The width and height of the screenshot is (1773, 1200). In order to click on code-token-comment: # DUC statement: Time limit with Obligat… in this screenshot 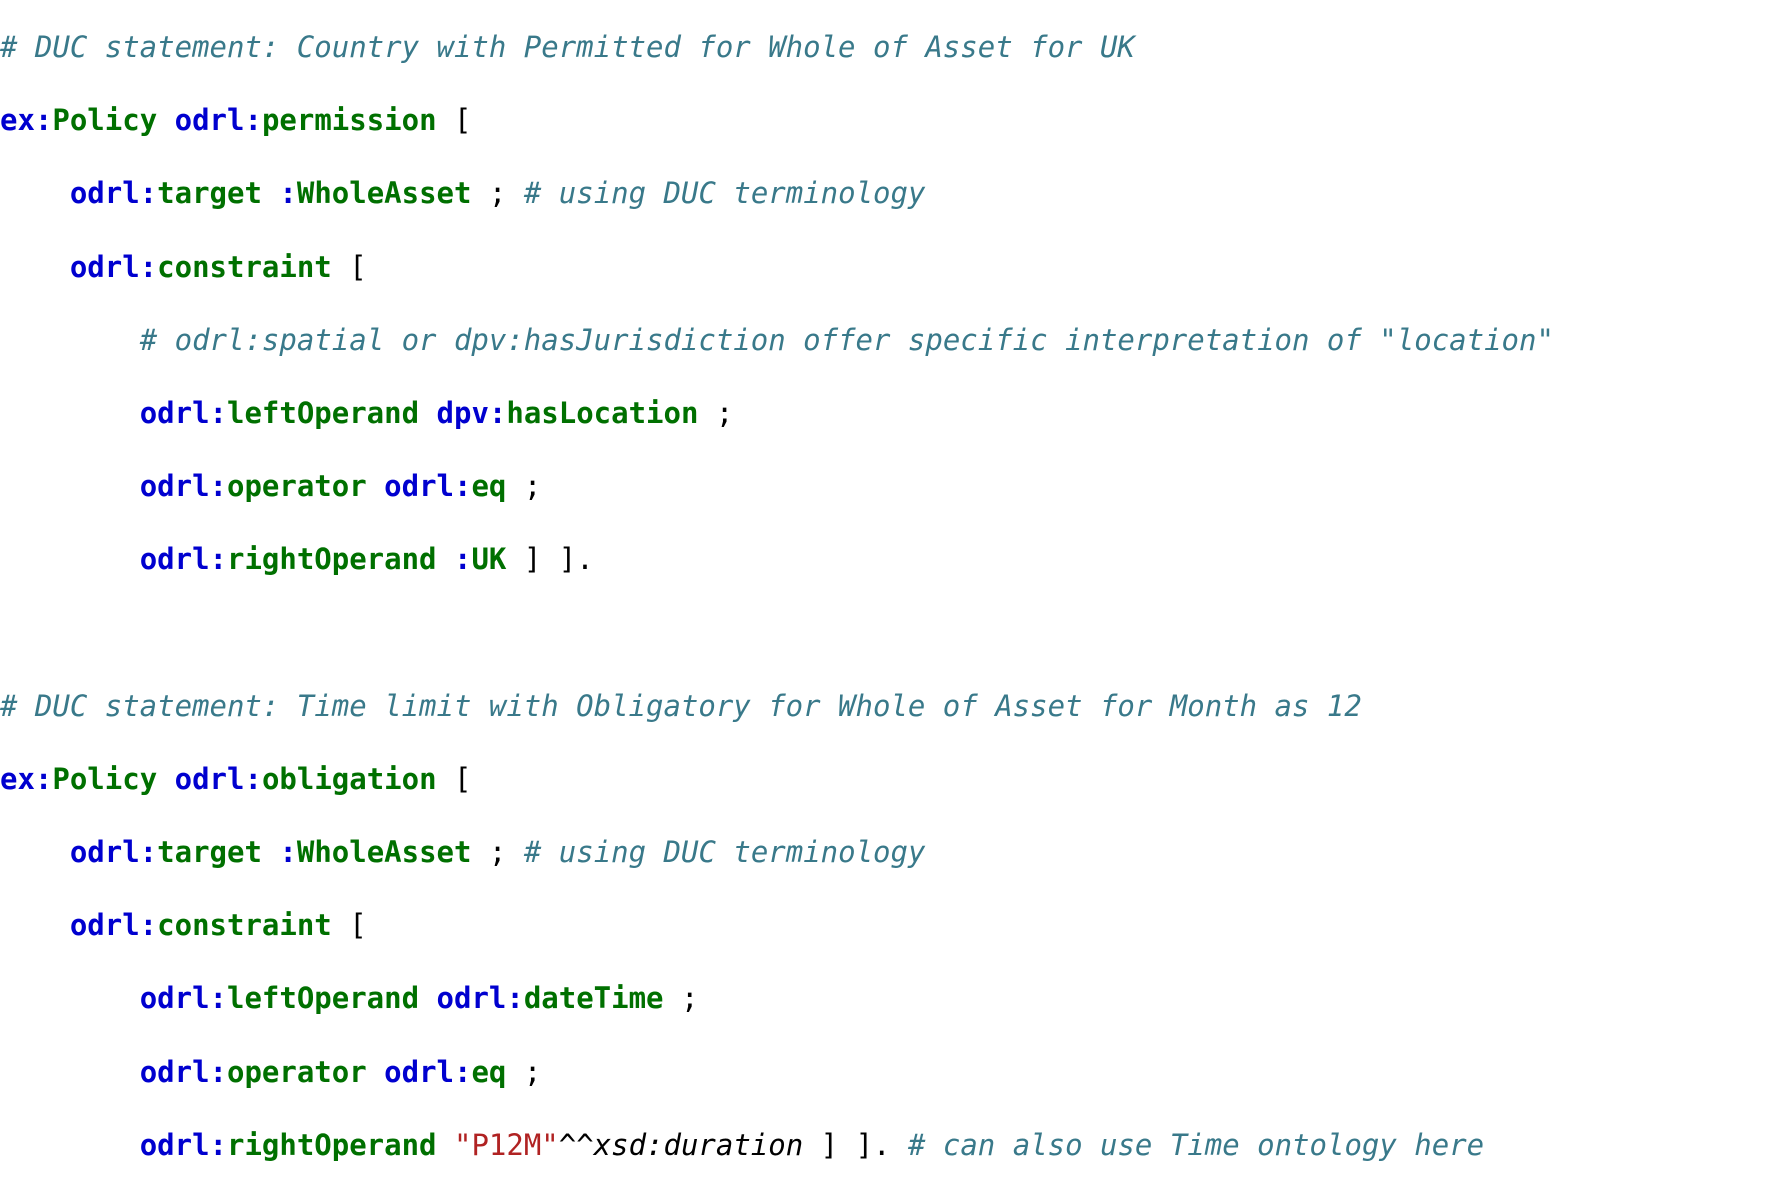, I will do `click(681, 705)`.